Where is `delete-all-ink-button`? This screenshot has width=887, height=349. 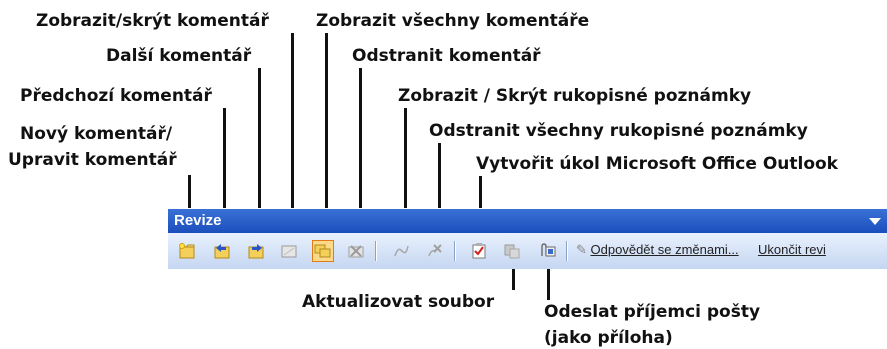
delete-all-ink-button is located at coordinates (435, 251).